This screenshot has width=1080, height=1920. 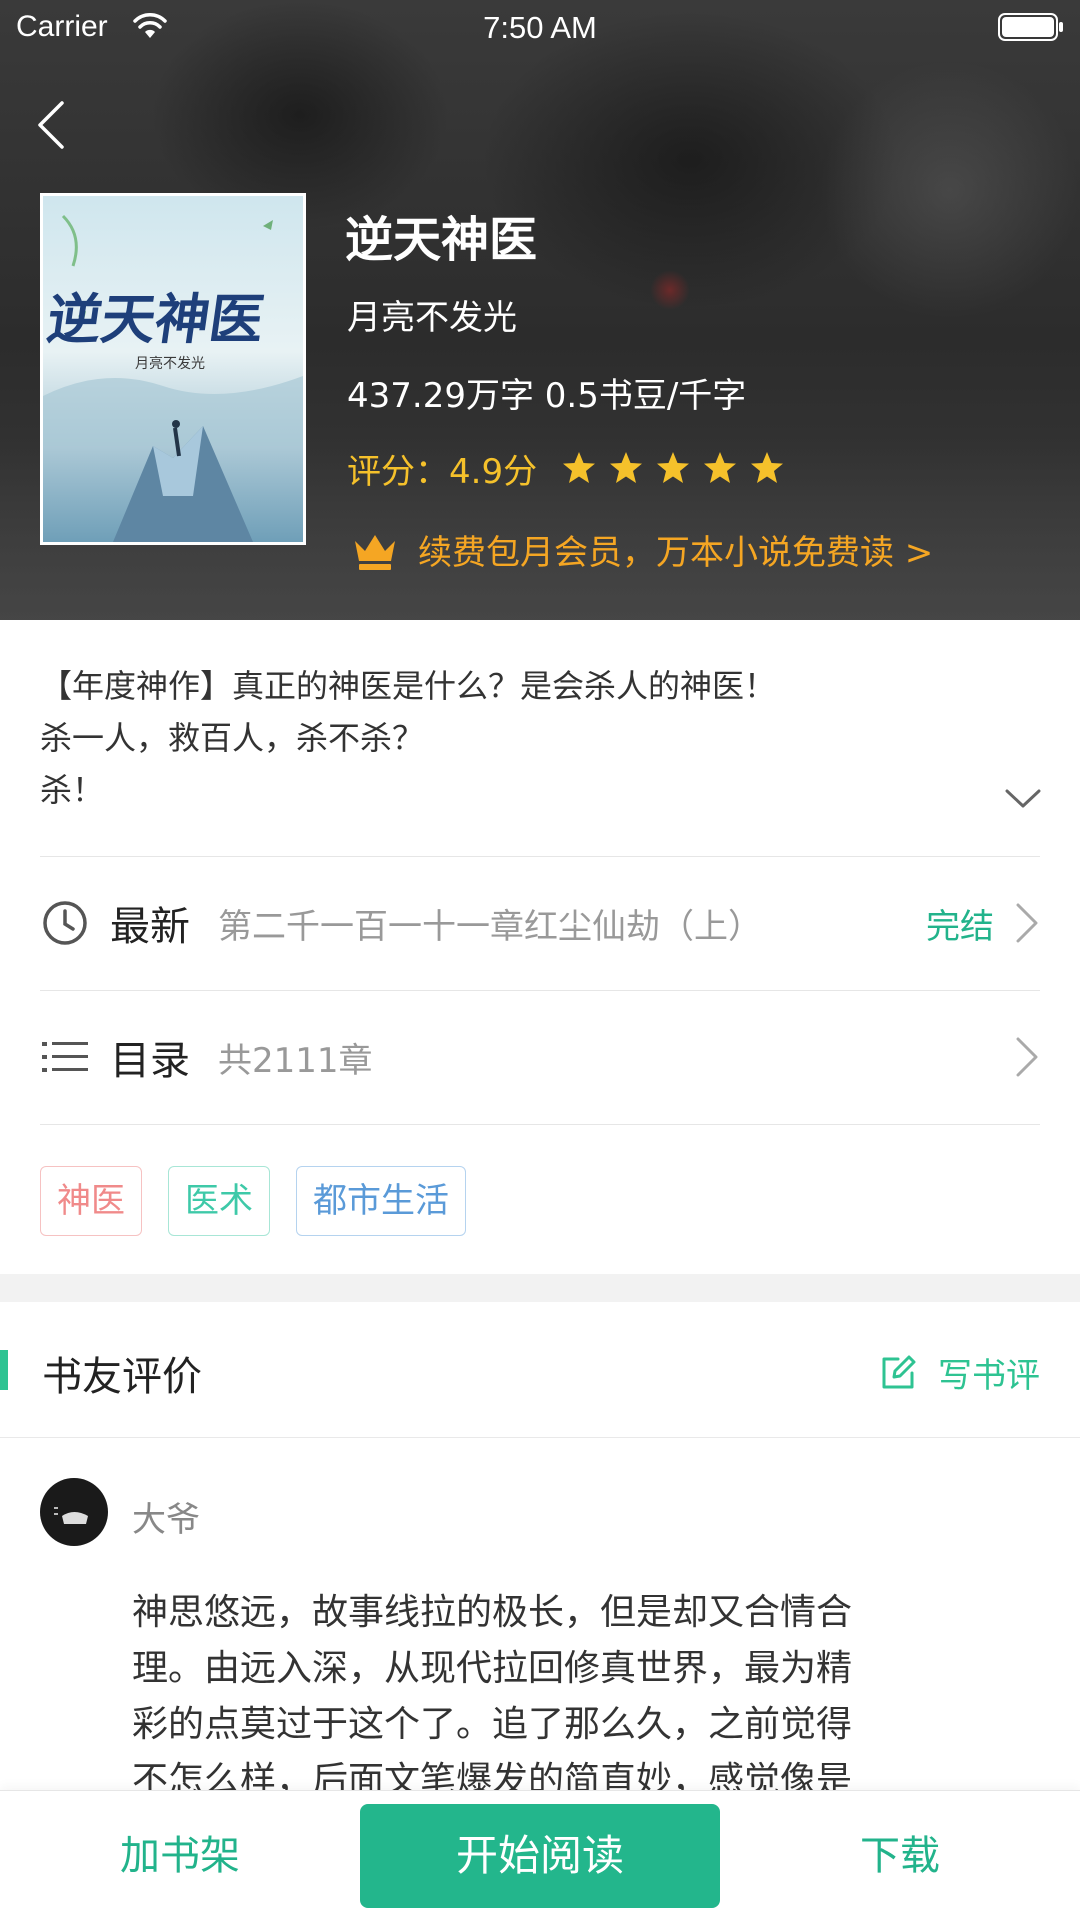 What do you see at coordinates (492, 1668) in the screenshot?
I see `review-line: 理。由远入深，从现代拉回修真世界，最为精` at bounding box center [492, 1668].